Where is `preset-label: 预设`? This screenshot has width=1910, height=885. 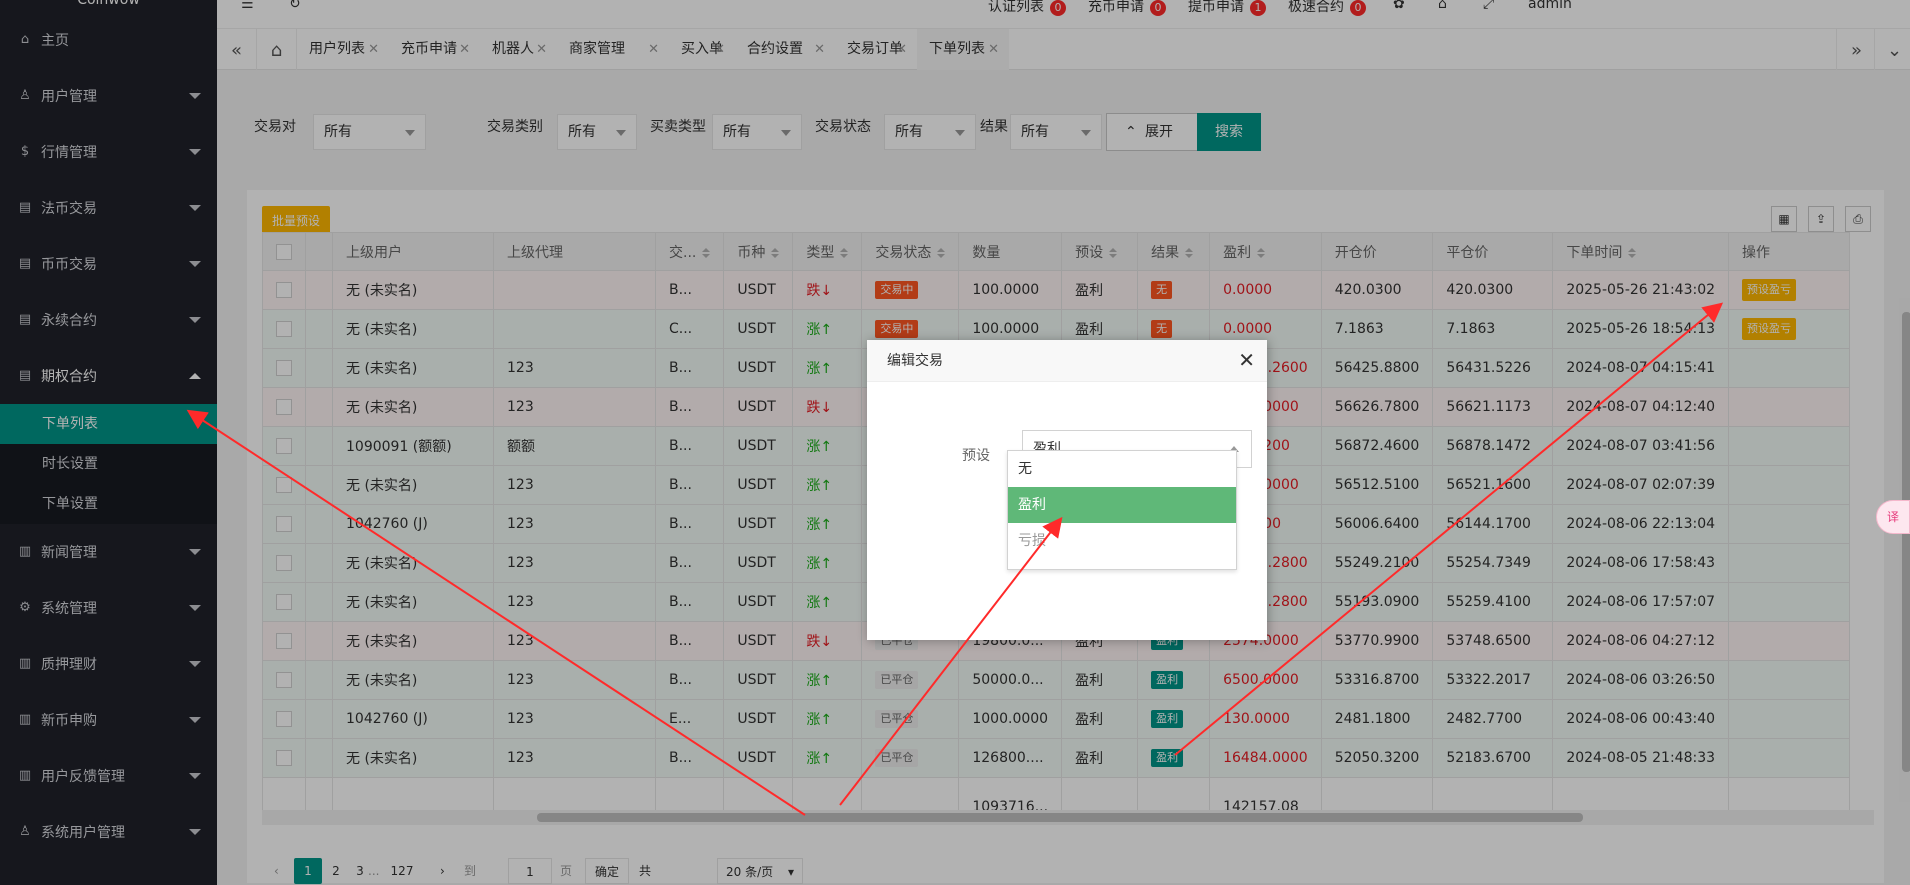
preset-label: 预设 is located at coordinates (976, 456).